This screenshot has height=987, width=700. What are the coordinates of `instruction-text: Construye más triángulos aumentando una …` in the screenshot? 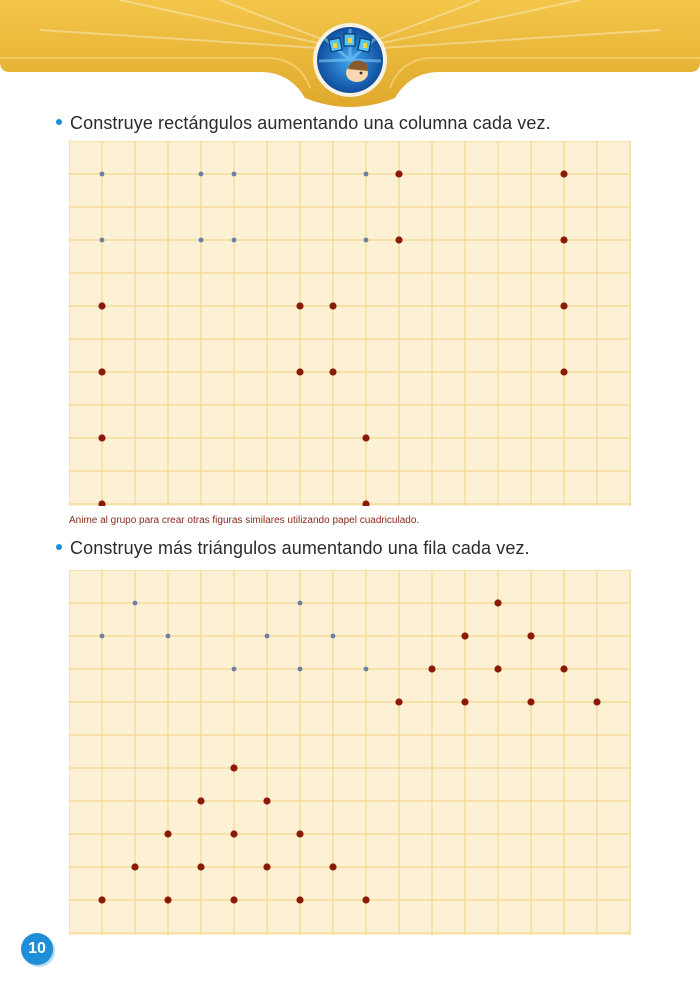 It's located at (300, 548).